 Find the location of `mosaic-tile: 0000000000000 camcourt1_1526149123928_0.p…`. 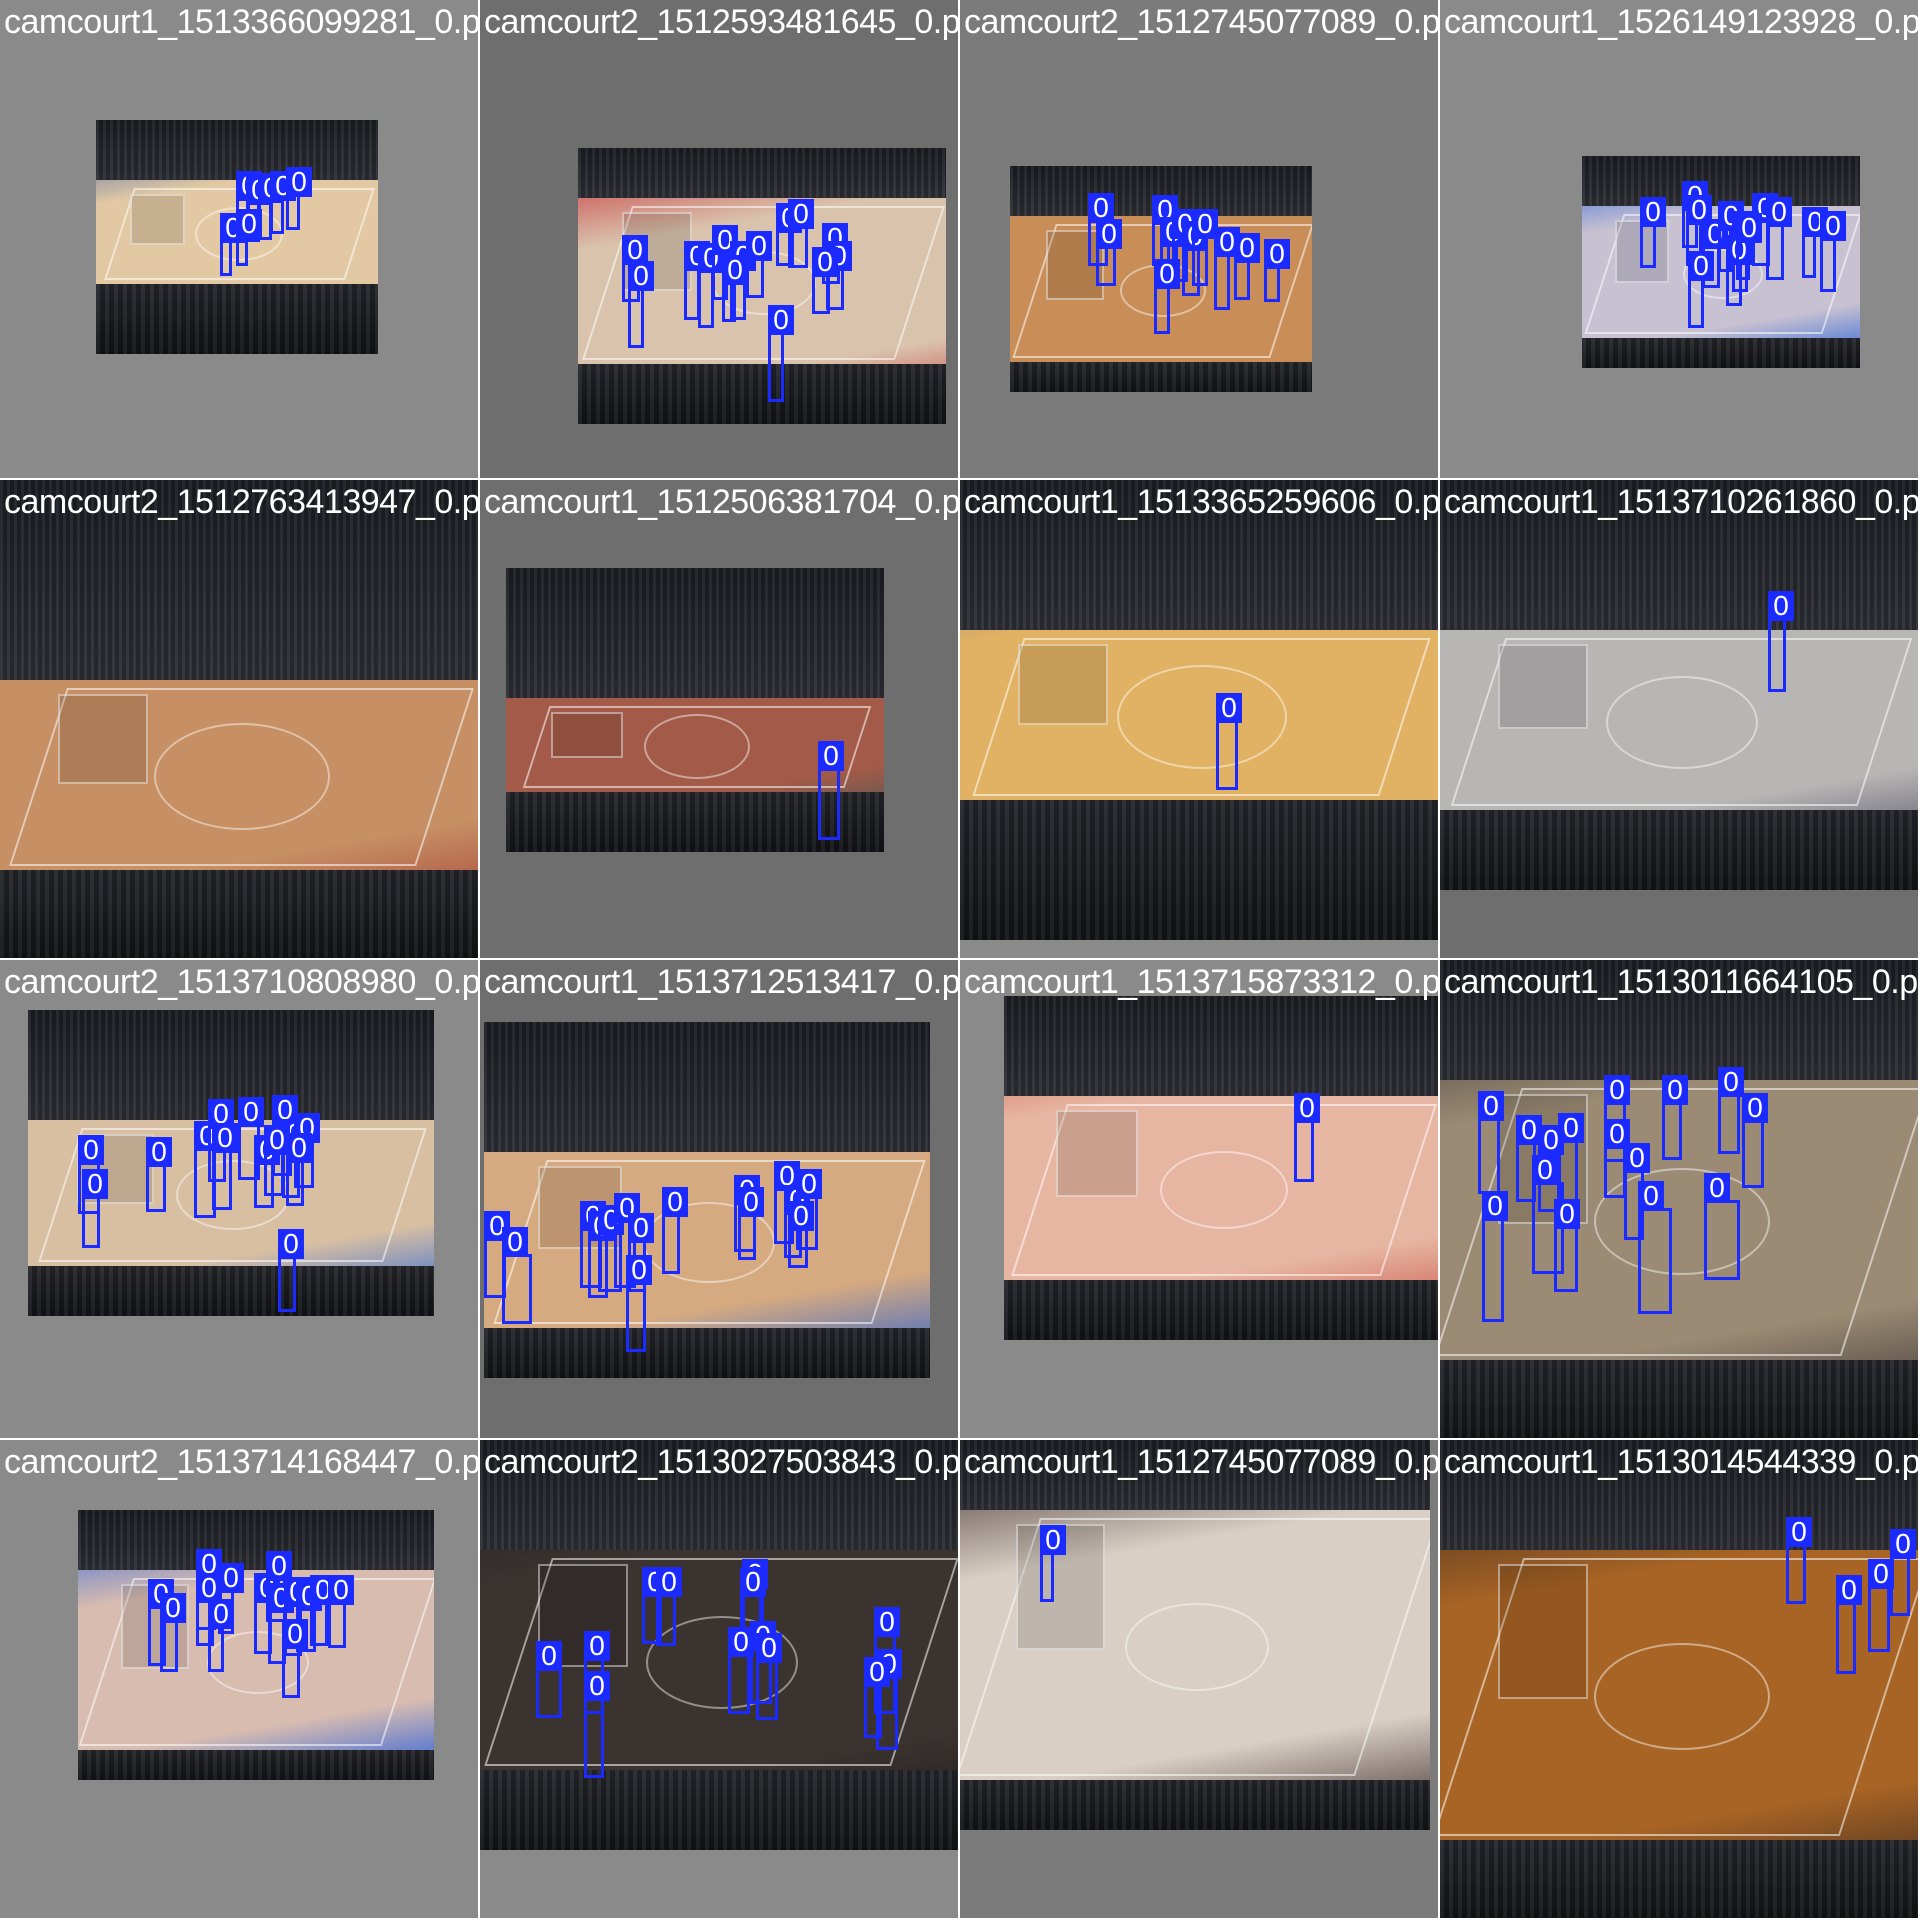

mosaic-tile: 0000000000000 camcourt1_1526149123928_0.p… is located at coordinates (1680, 240).